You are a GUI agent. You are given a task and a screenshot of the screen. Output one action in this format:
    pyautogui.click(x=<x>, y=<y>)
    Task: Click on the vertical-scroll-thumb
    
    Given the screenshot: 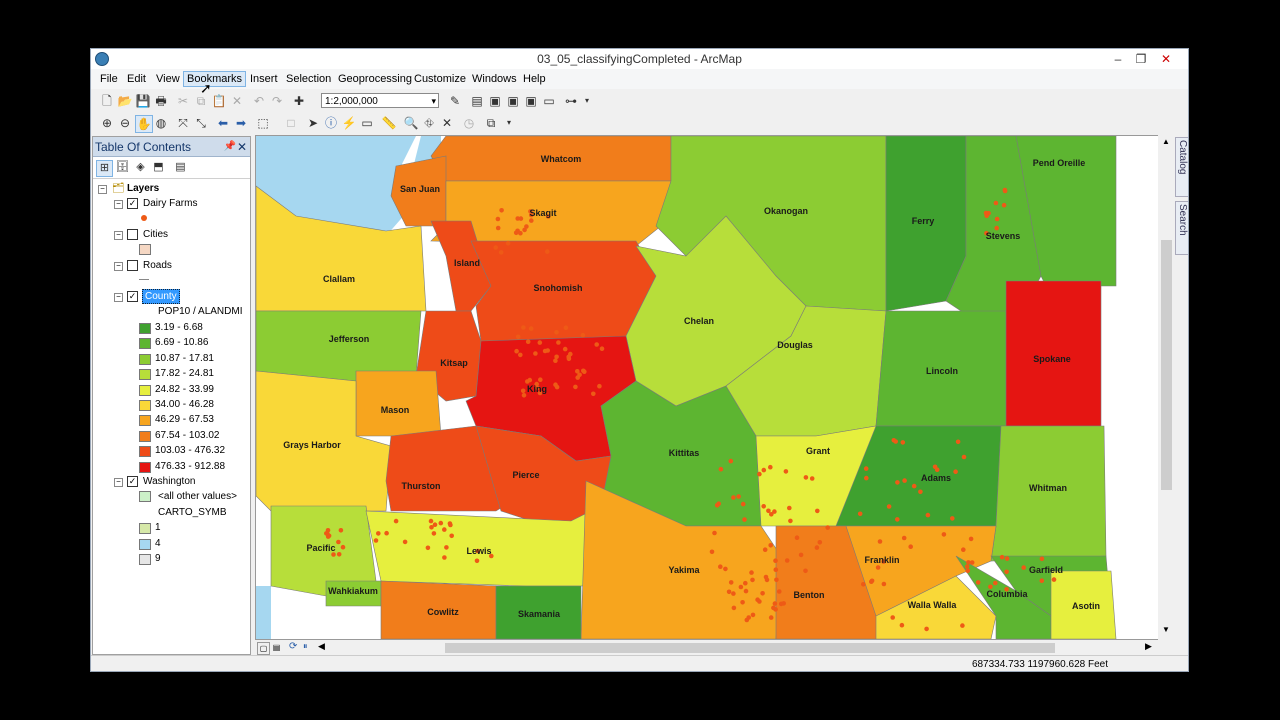 What is the action you would take?
    pyautogui.click(x=1166, y=365)
    